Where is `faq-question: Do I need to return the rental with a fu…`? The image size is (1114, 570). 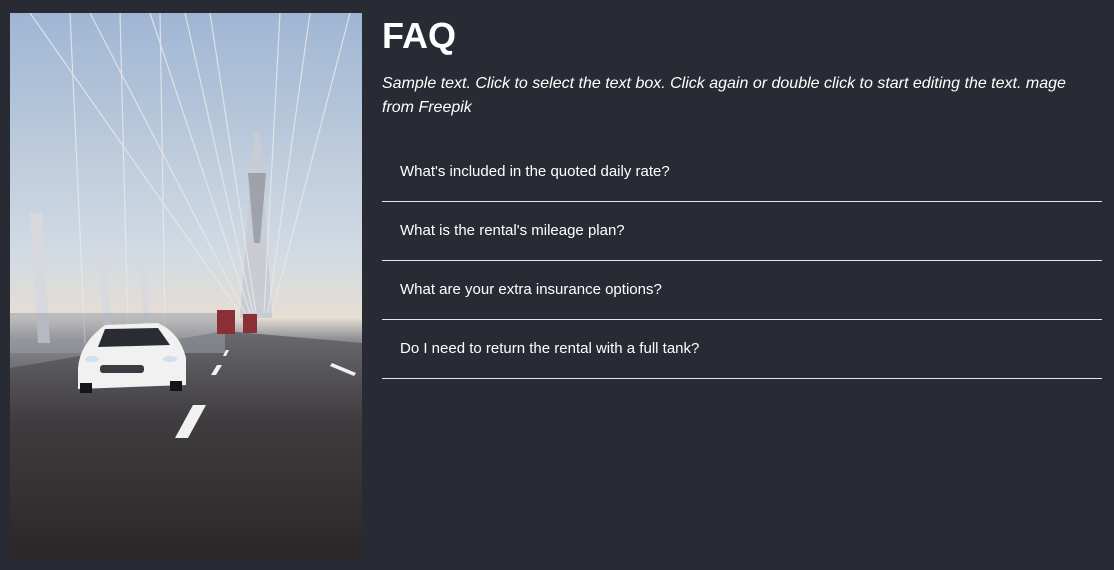
faq-question: Do I need to return the rental with a fu… is located at coordinates (550, 348).